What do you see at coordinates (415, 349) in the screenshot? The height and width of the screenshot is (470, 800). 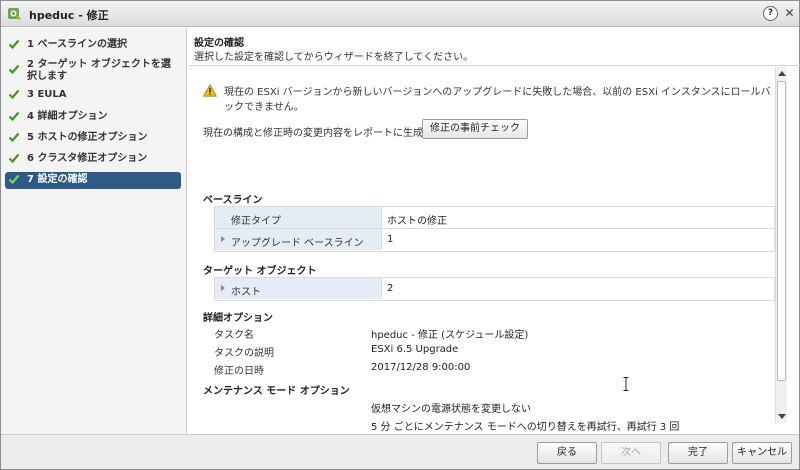 I see `task-description-value: ESXi 6.5 Upgrade` at bounding box center [415, 349].